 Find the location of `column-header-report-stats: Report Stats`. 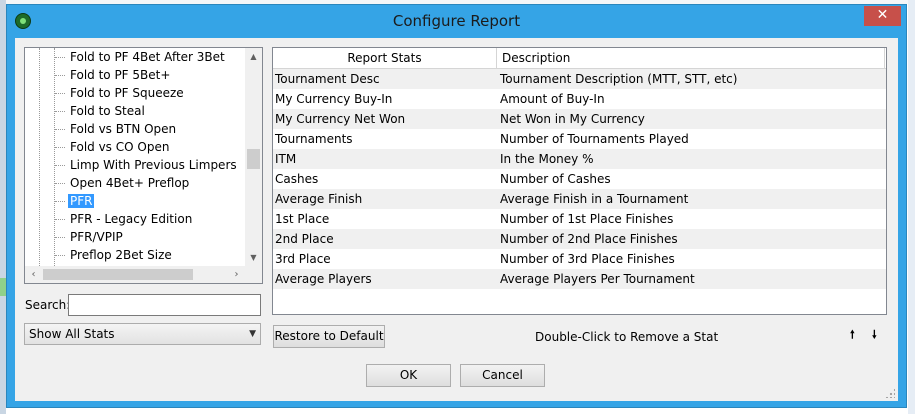

column-header-report-stats: Report Stats is located at coordinates (385, 58).